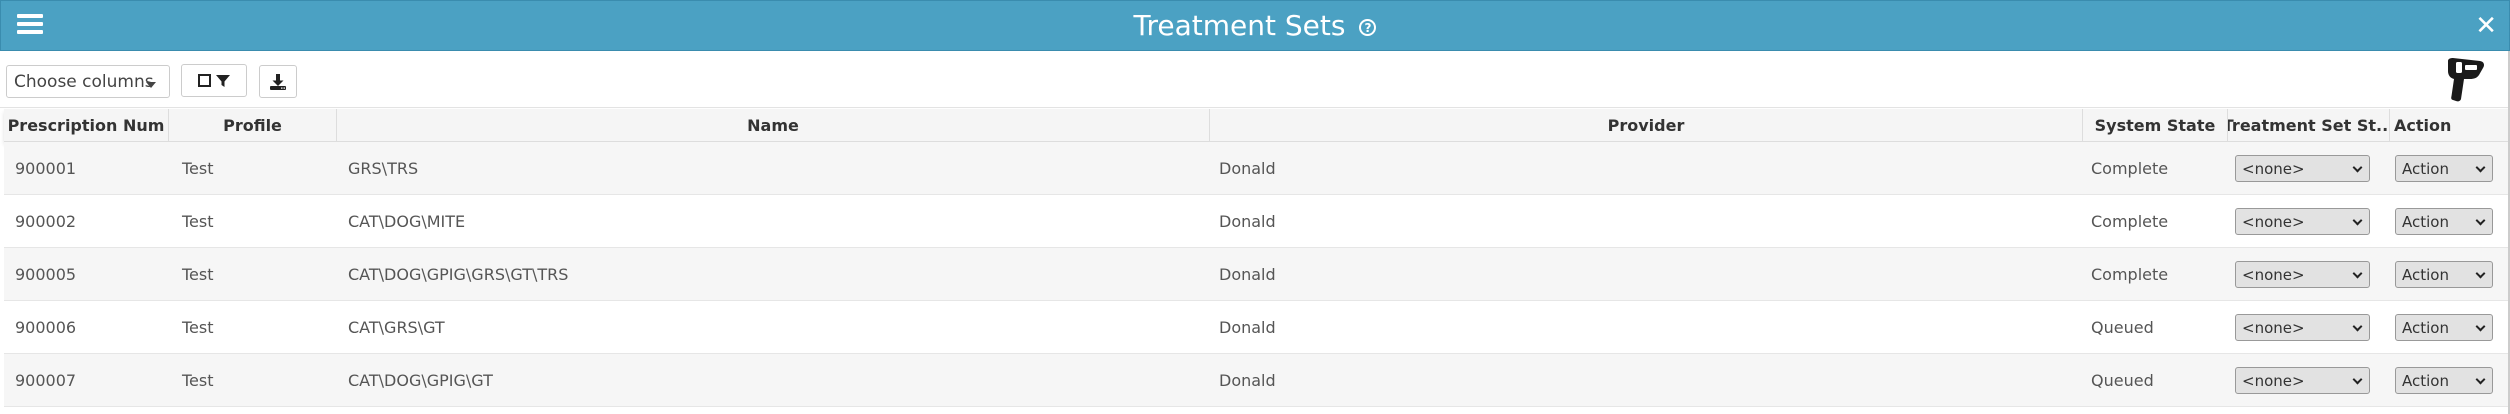 The width and height of the screenshot is (2510, 414). Describe the element at coordinates (1255, 79) in the screenshot. I see `toolbar: Choose columns` at that location.